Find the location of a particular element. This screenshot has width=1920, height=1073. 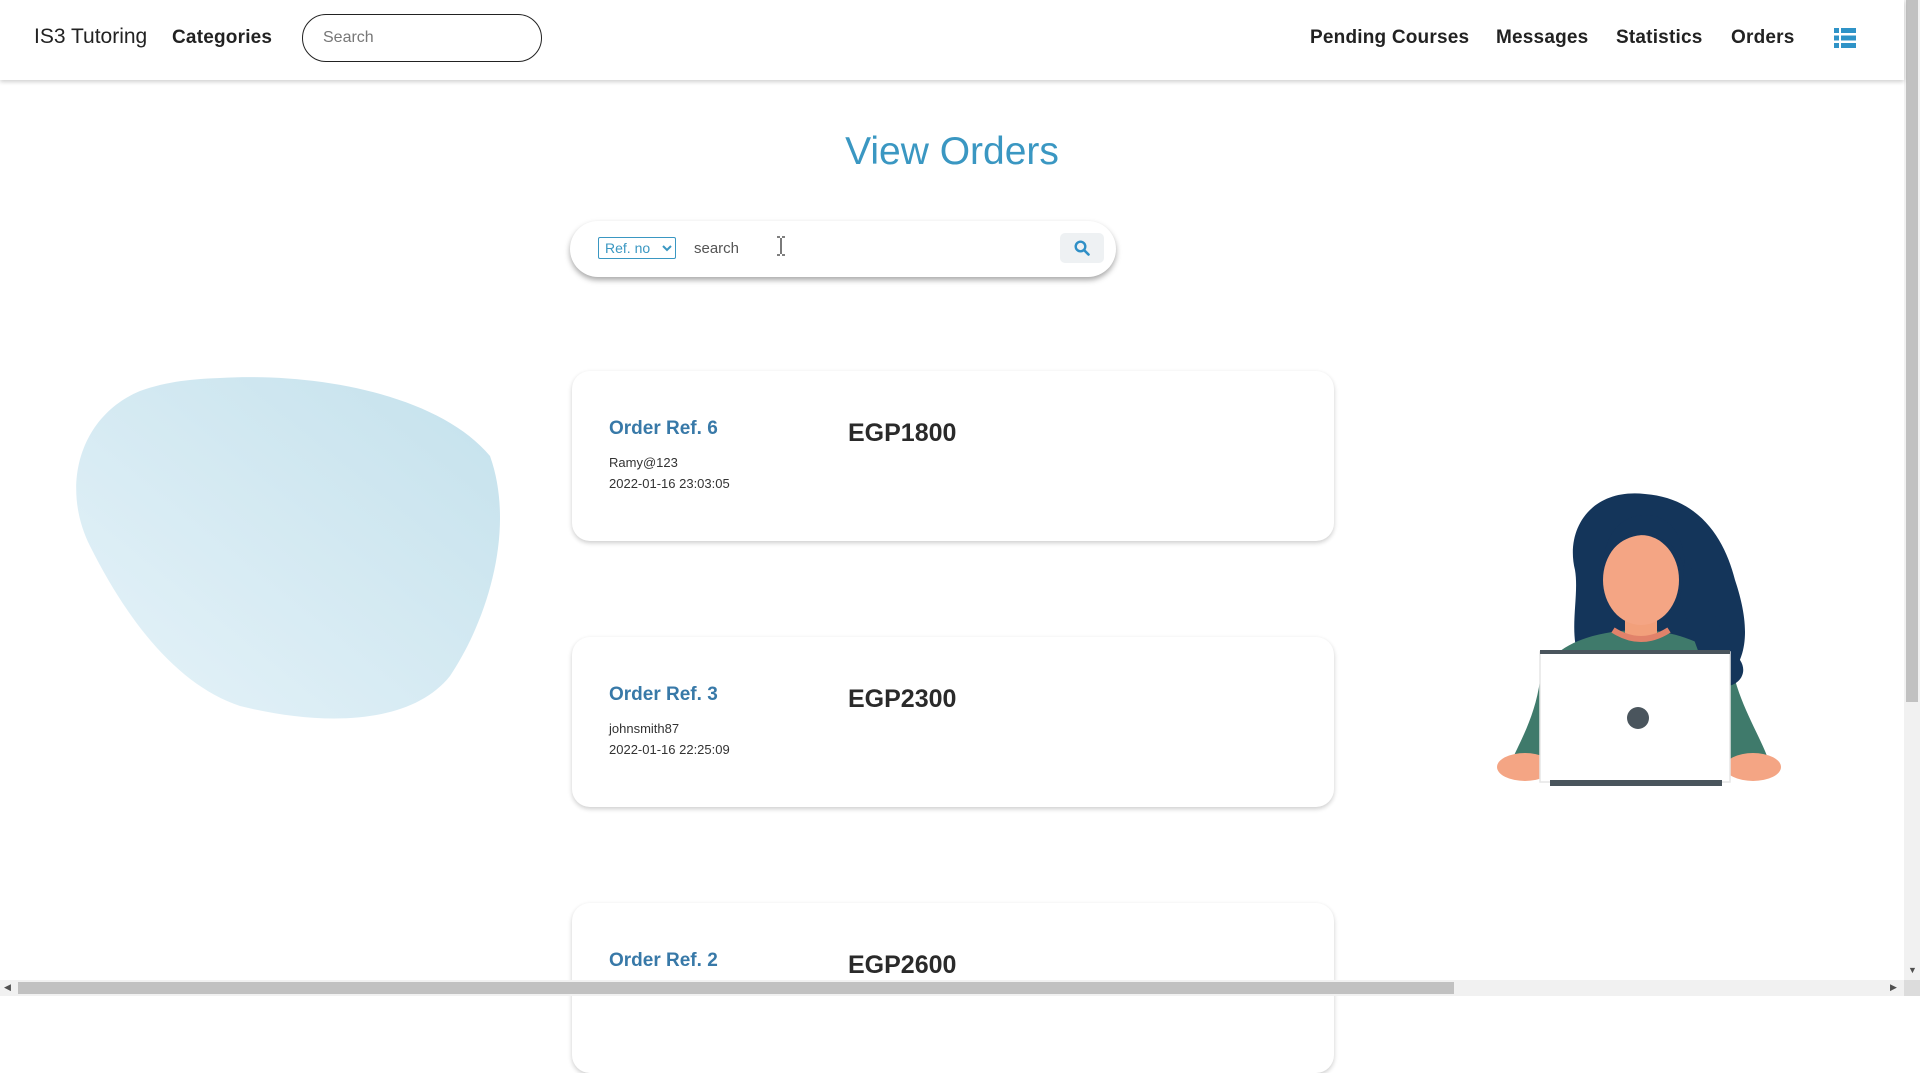

text-cursor-icon is located at coordinates (781, 246).